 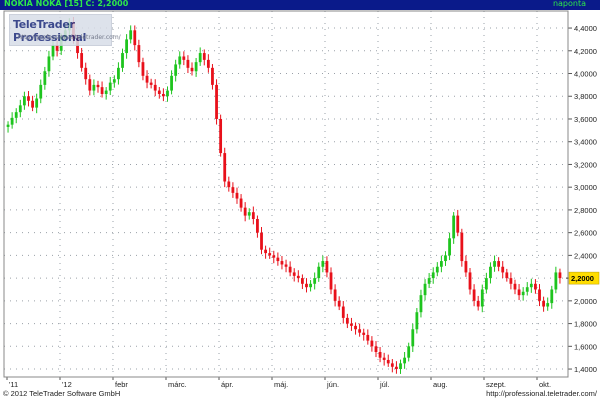 What do you see at coordinates (585, 74) in the screenshot?
I see `y-tick-label: 4,0000` at bounding box center [585, 74].